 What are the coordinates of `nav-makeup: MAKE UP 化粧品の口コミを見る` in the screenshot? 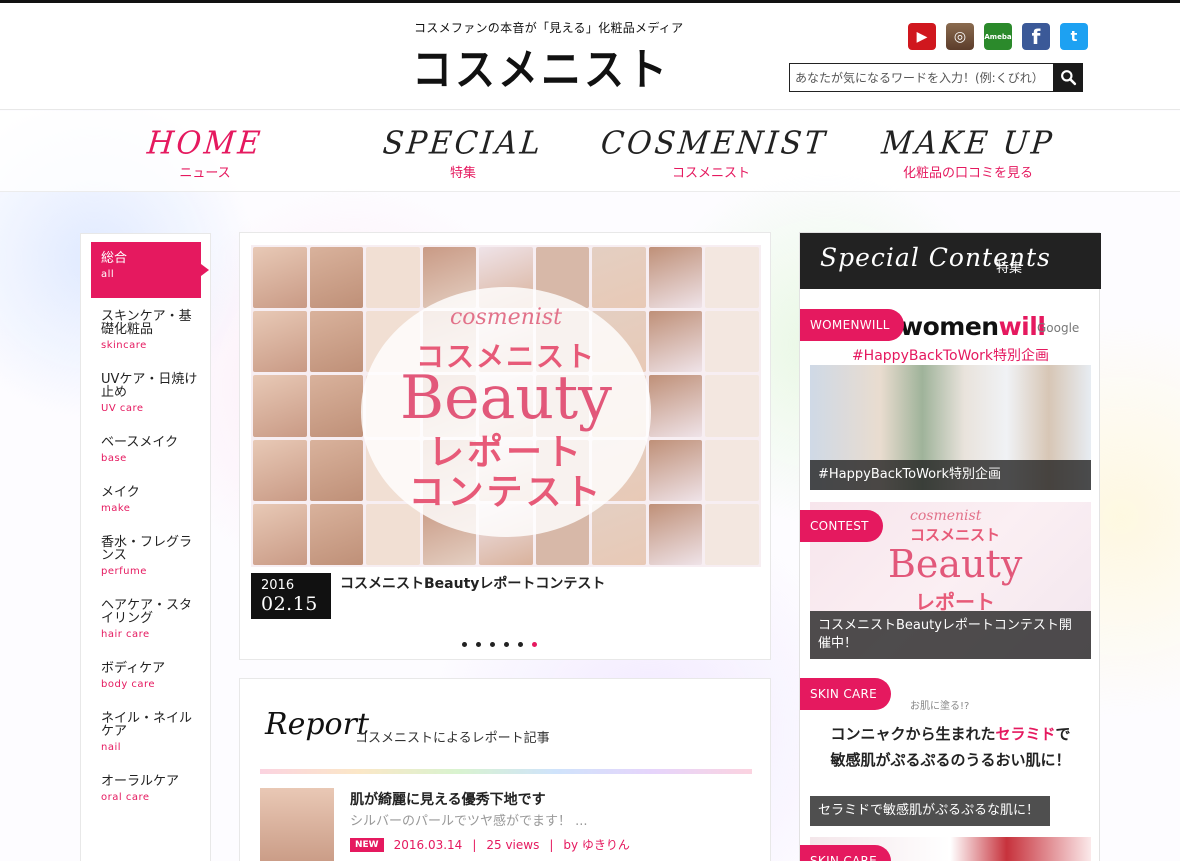 It's located at (968, 153).